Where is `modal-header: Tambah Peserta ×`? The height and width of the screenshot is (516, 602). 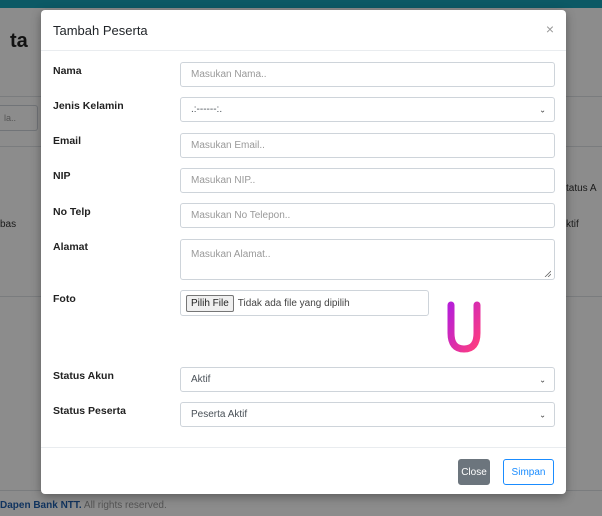
modal-header: Tambah Peserta × is located at coordinates (303, 30).